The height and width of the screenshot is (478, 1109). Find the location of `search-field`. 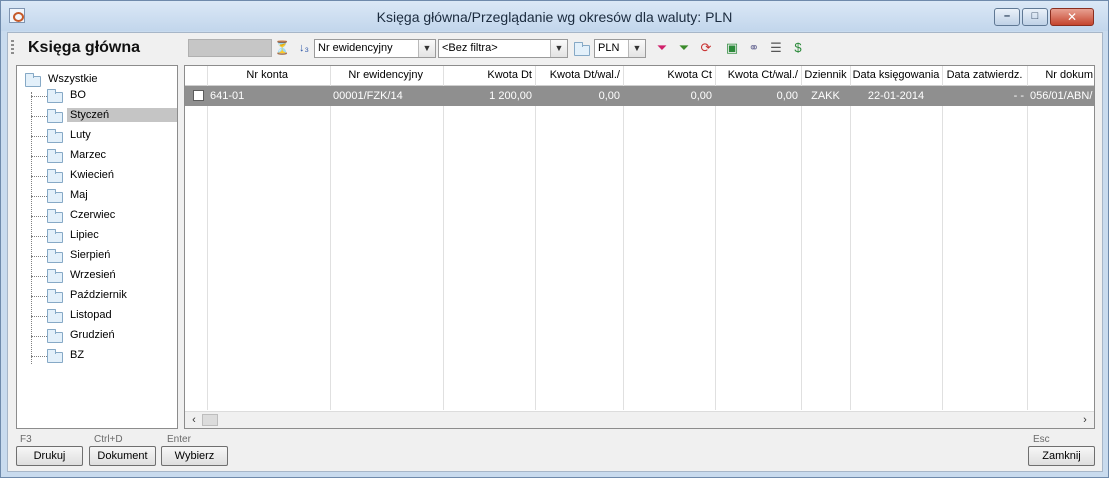

search-field is located at coordinates (230, 48).